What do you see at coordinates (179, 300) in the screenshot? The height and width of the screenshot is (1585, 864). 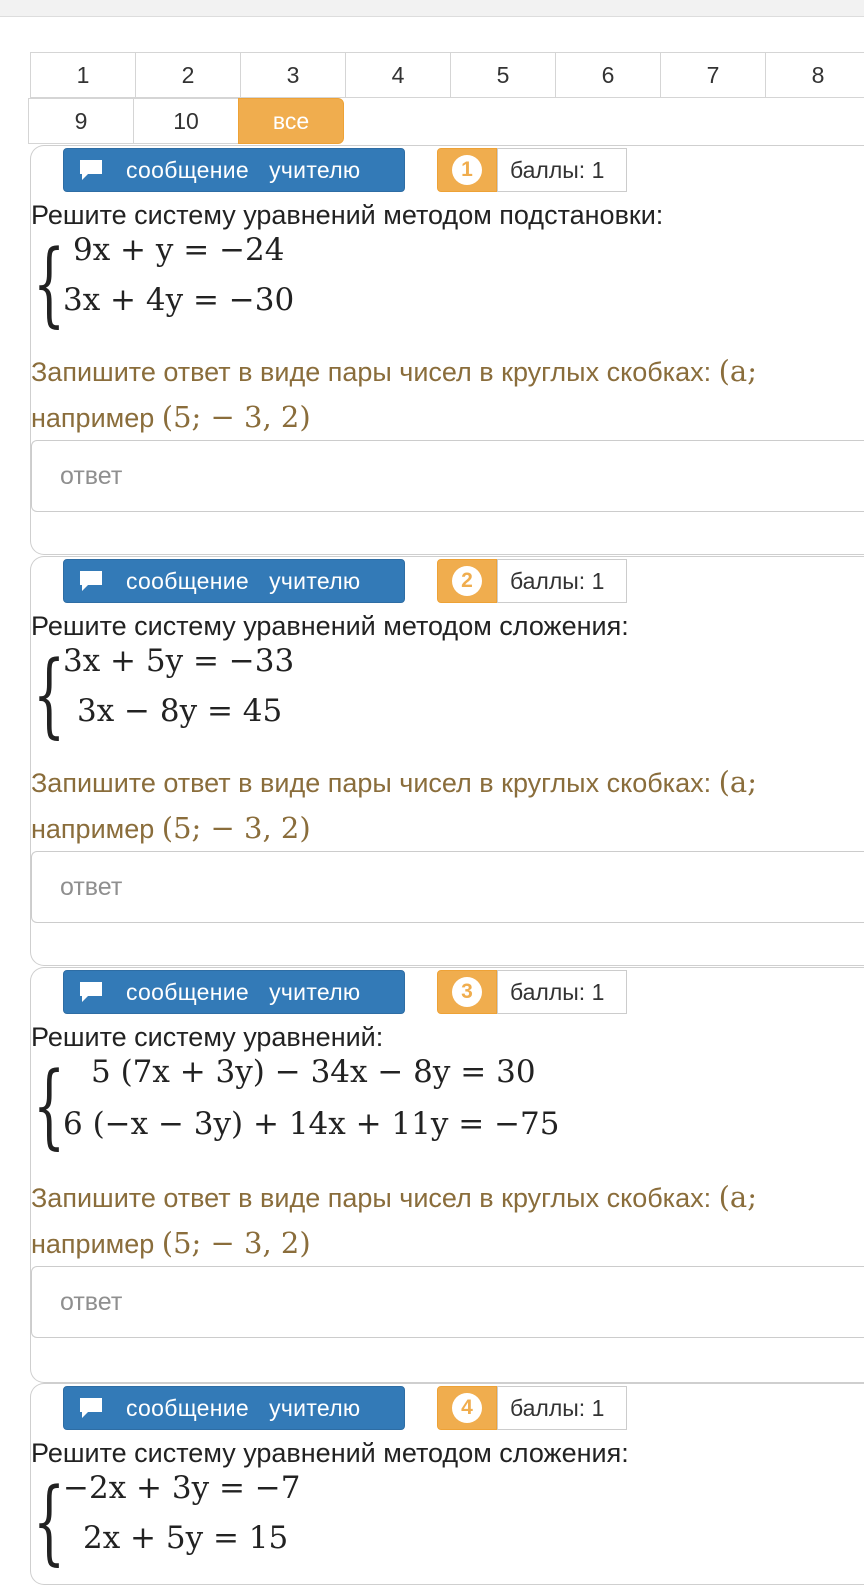 I see `equation-2: 3x + 4y = −30` at bounding box center [179, 300].